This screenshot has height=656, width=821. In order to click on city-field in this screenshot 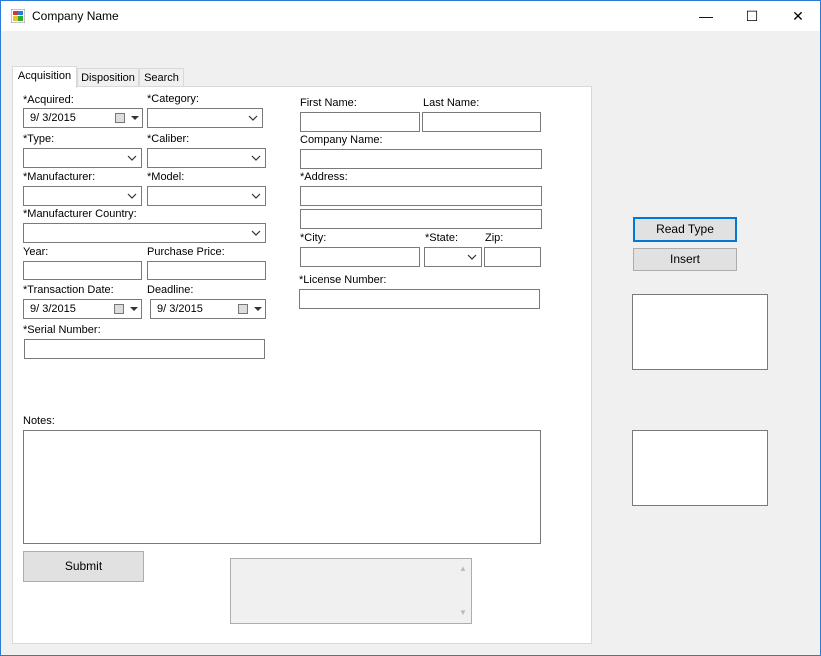, I will do `click(360, 257)`.